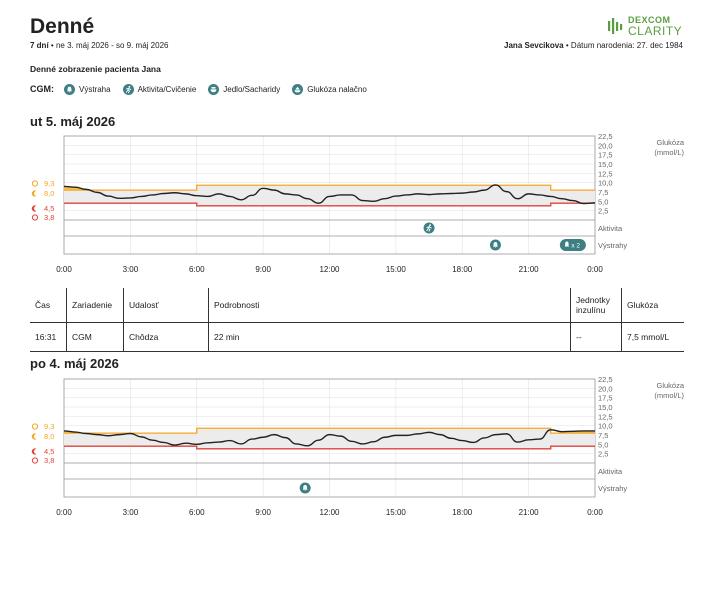 The height and width of the screenshot is (600, 713). I want to click on column-header-event: Udalosť, so click(166, 305).